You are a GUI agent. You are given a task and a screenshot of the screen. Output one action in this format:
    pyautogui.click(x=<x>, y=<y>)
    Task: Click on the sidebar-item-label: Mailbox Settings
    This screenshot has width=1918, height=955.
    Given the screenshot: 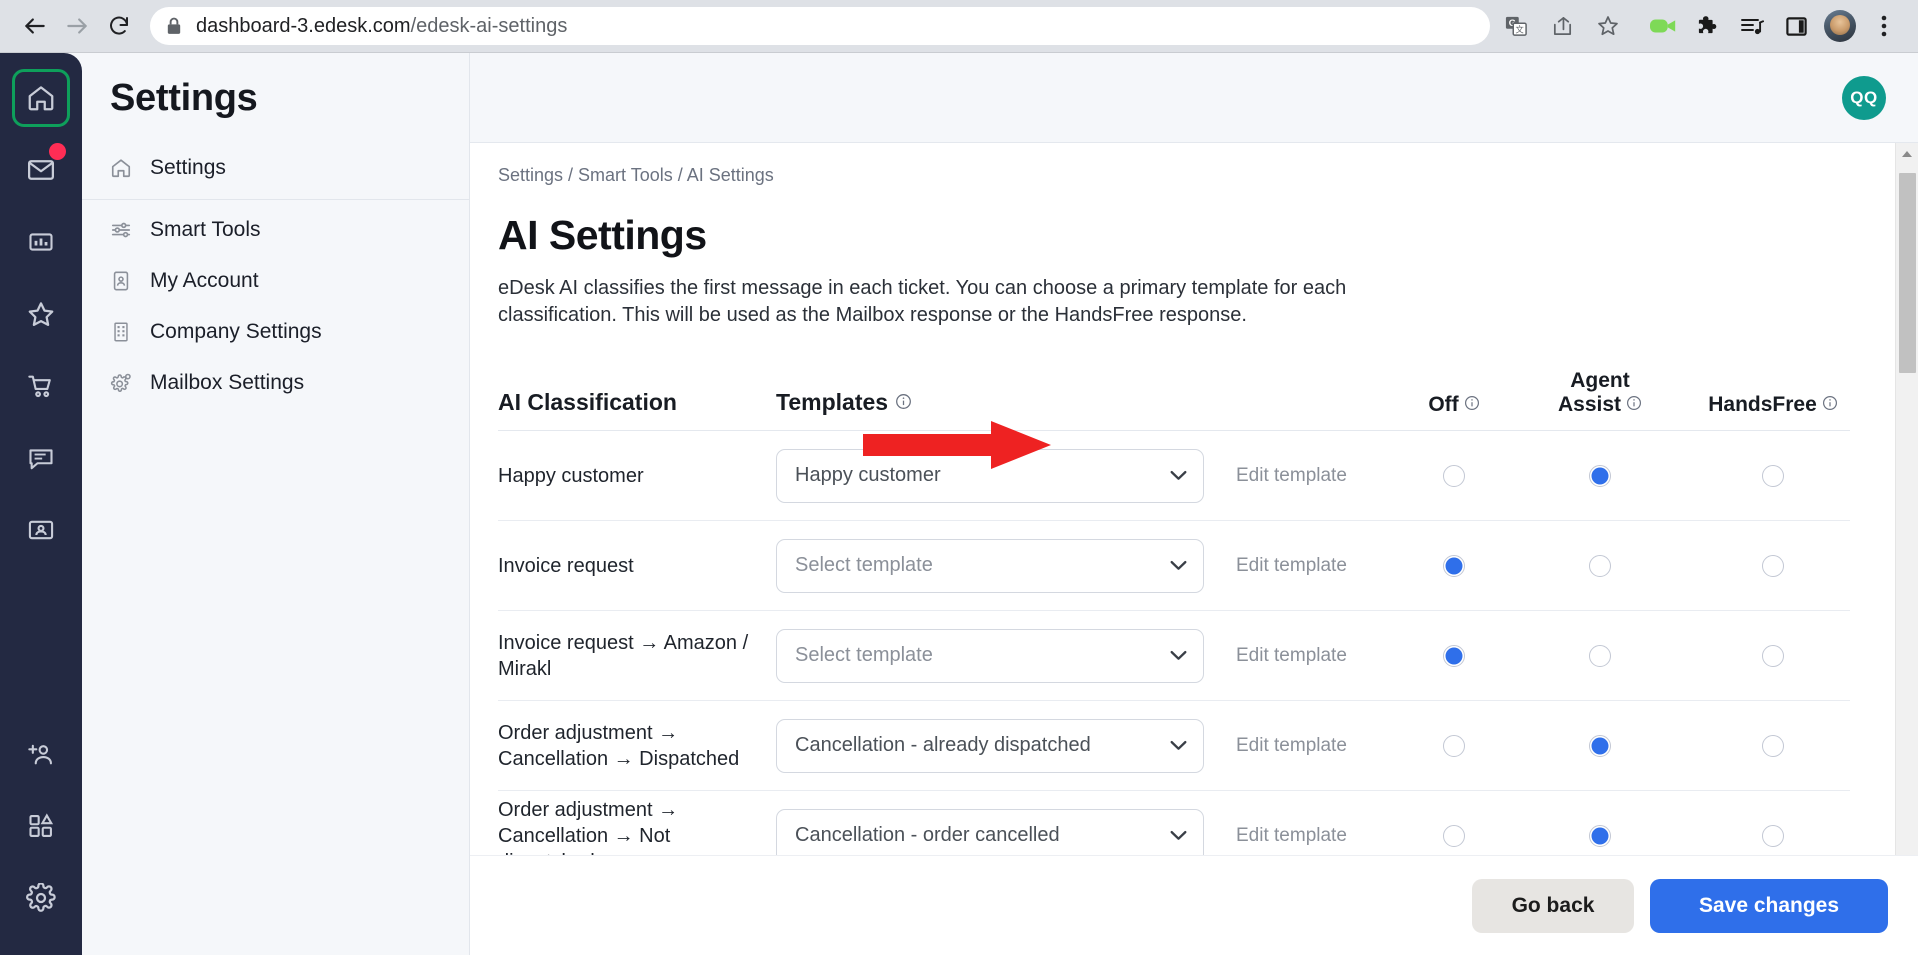 What is the action you would take?
    pyautogui.click(x=227, y=382)
    